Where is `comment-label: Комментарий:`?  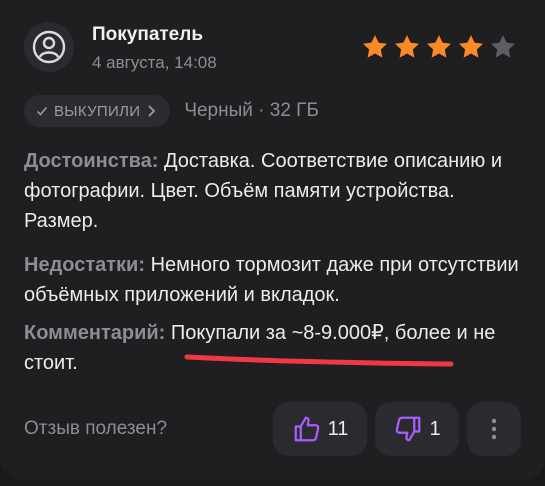 comment-label: Комментарий: is located at coordinates (95, 333).